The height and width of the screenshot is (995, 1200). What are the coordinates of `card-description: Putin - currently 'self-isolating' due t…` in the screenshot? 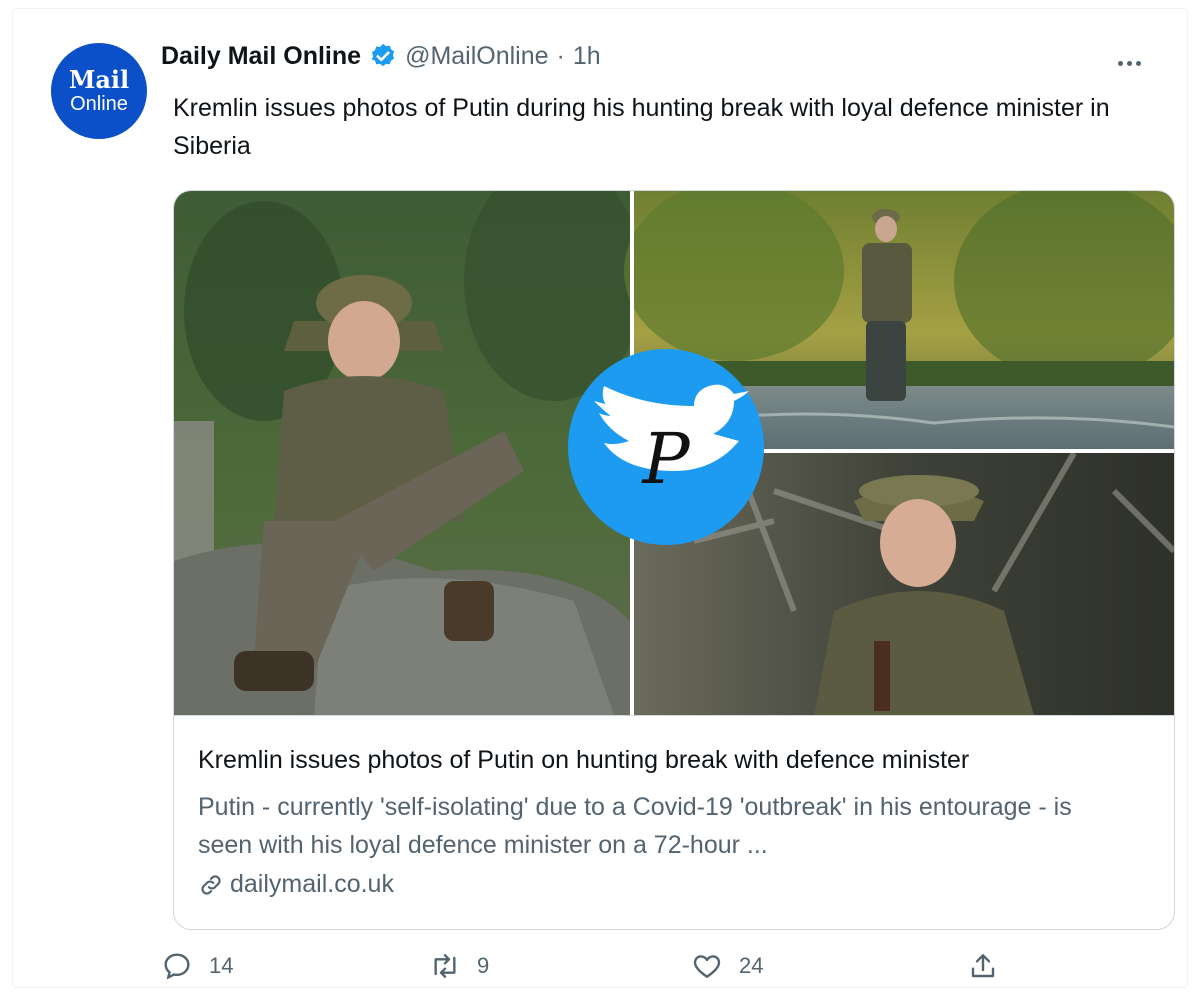 It's located at (635, 826).